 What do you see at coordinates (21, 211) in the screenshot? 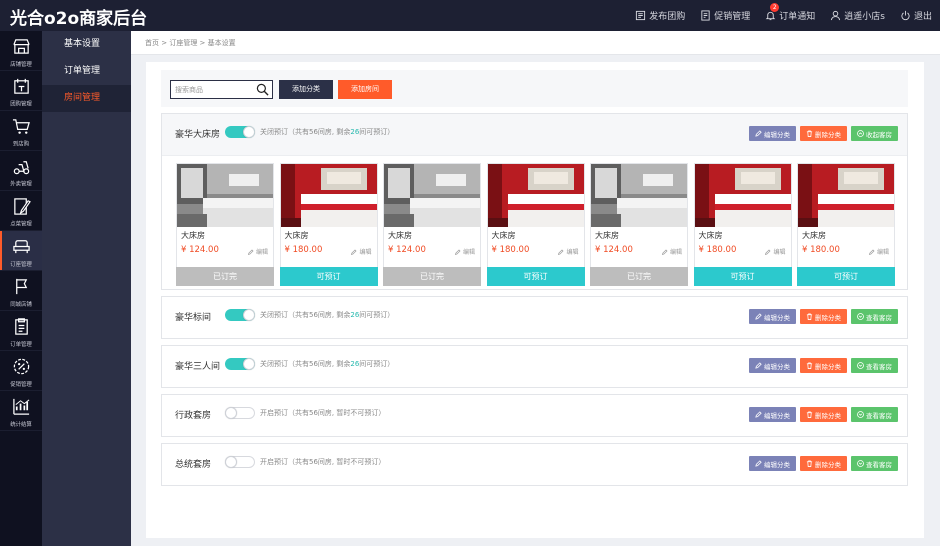
I see `rail-item-menu-order: 点菜管理` at bounding box center [21, 211].